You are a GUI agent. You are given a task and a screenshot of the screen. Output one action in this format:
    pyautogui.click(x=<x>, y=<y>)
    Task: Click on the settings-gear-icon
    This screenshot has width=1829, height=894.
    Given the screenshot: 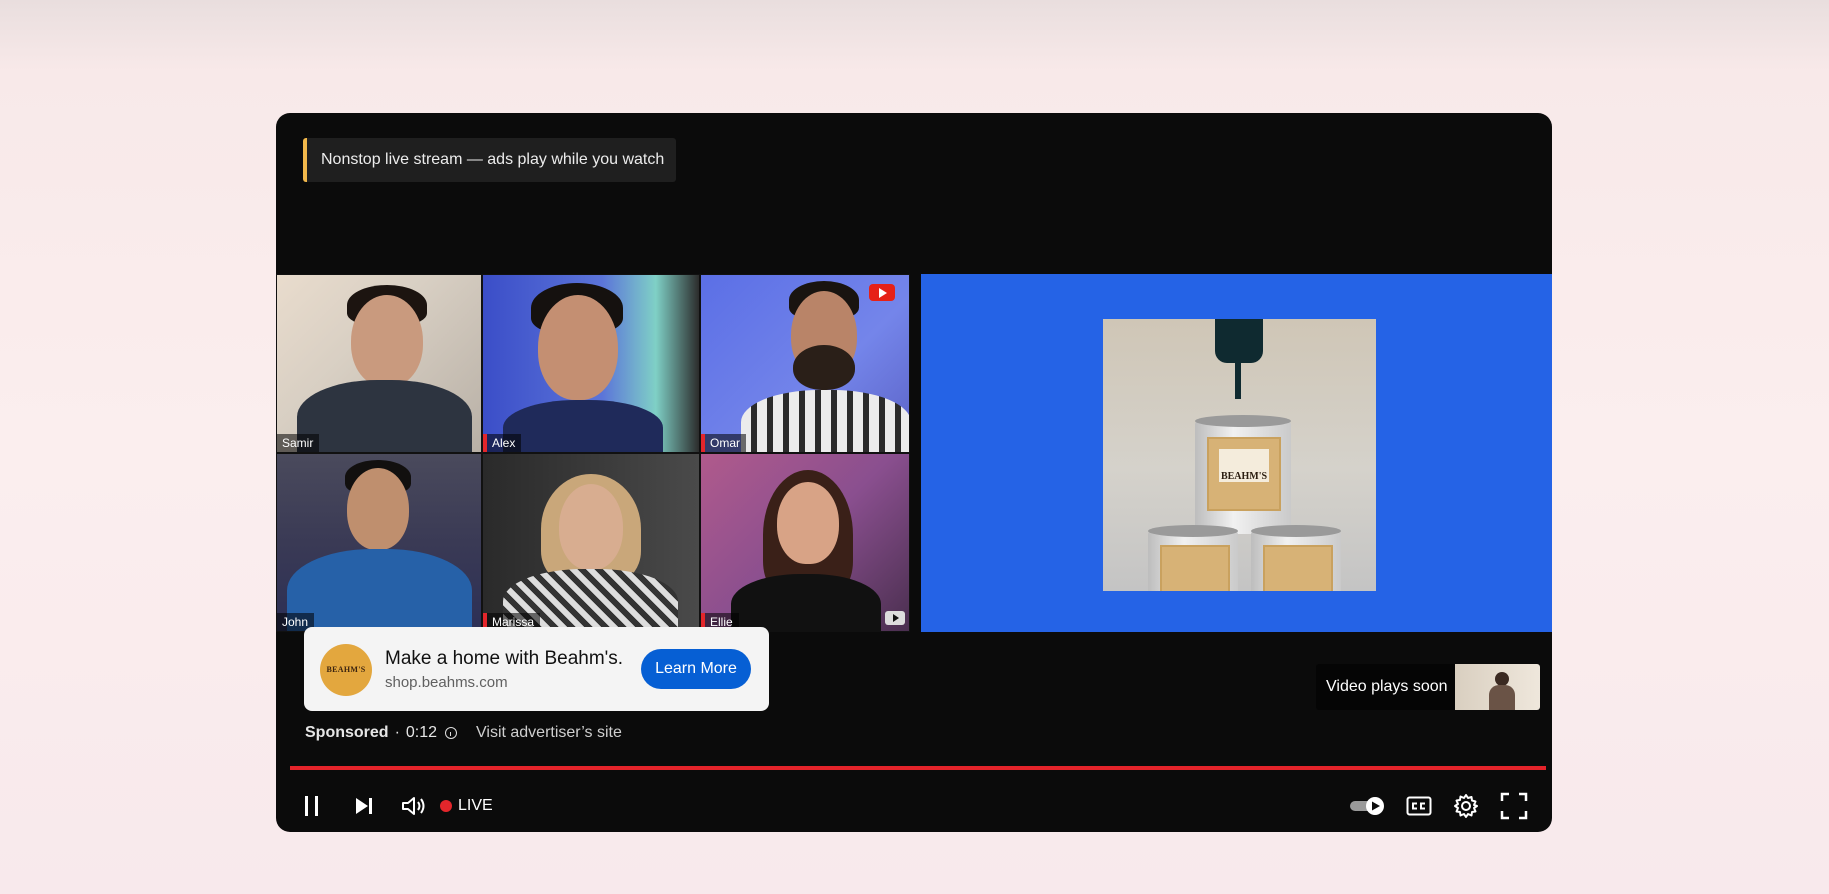 What is the action you would take?
    pyautogui.click(x=1466, y=806)
    